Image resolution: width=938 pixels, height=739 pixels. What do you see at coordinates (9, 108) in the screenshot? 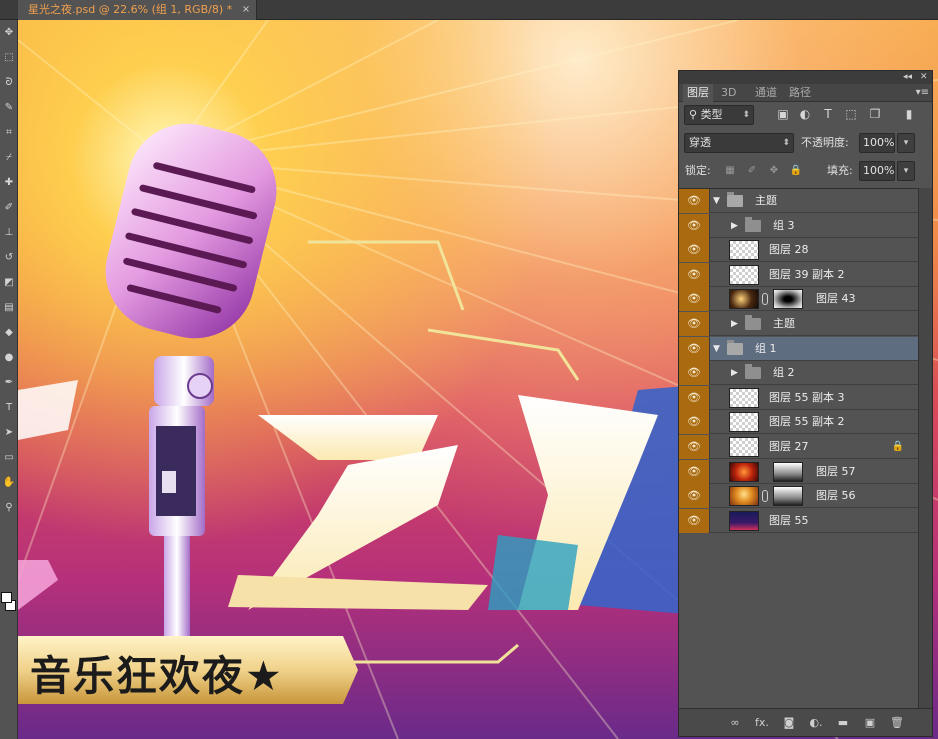
I see `quick-select-tool-icon: ✎` at bounding box center [9, 108].